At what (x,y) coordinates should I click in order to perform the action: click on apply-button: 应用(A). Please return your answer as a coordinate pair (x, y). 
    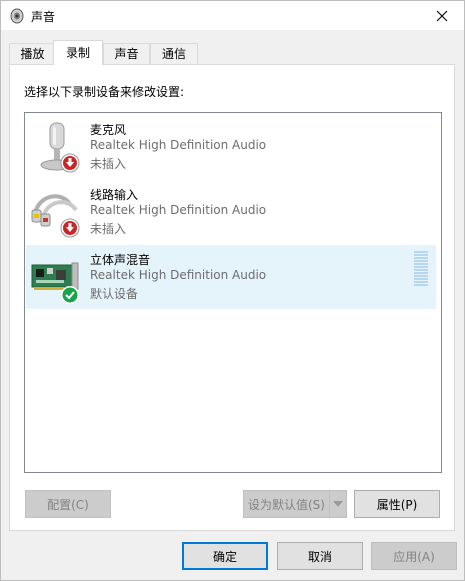
    Looking at the image, I should click on (414, 556).